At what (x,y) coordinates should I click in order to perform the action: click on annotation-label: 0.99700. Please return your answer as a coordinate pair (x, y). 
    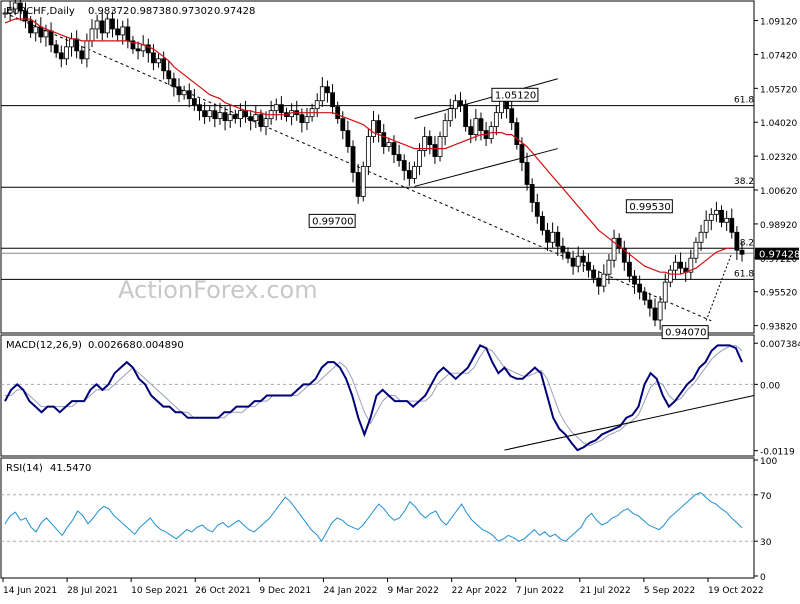
    Looking at the image, I should click on (332, 221).